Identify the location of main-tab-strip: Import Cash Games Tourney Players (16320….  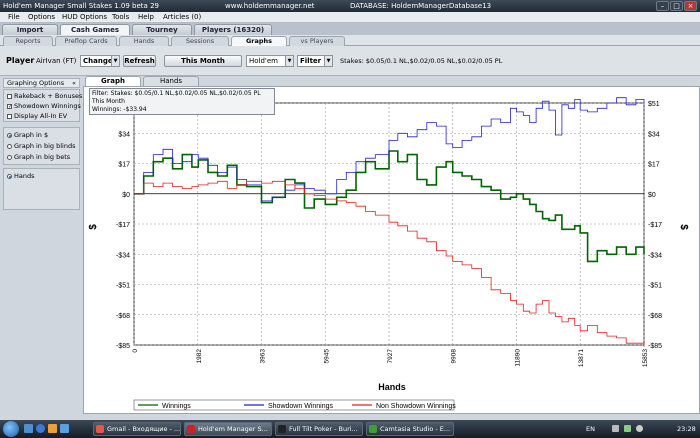
(350, 29).